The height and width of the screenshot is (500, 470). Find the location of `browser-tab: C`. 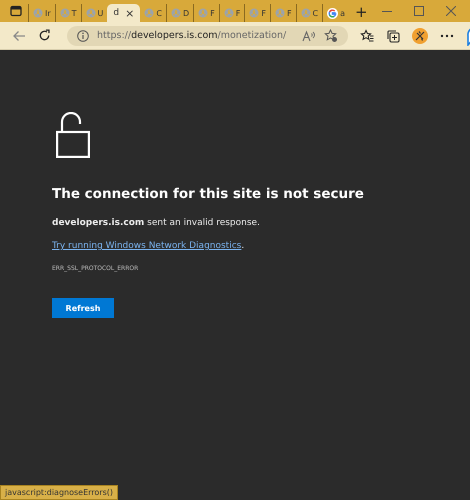

browser-tab: C is located at coordinates (153, 13).